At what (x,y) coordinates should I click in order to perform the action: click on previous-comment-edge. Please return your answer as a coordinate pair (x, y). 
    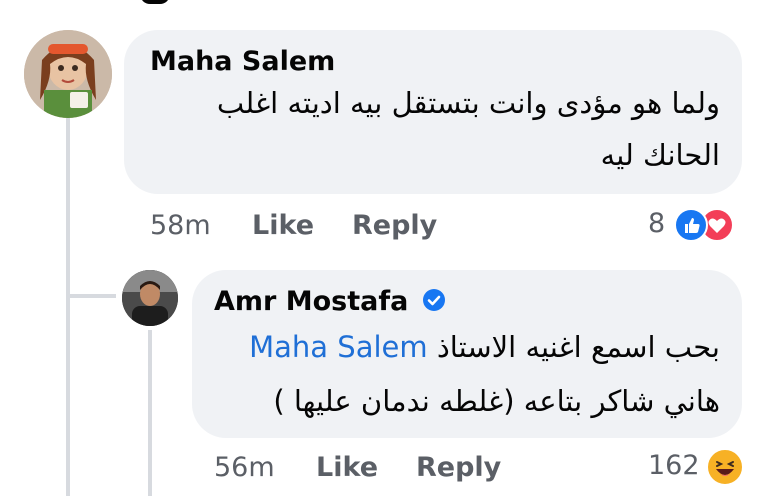
    Looking at the image, I should click on (155, 2).